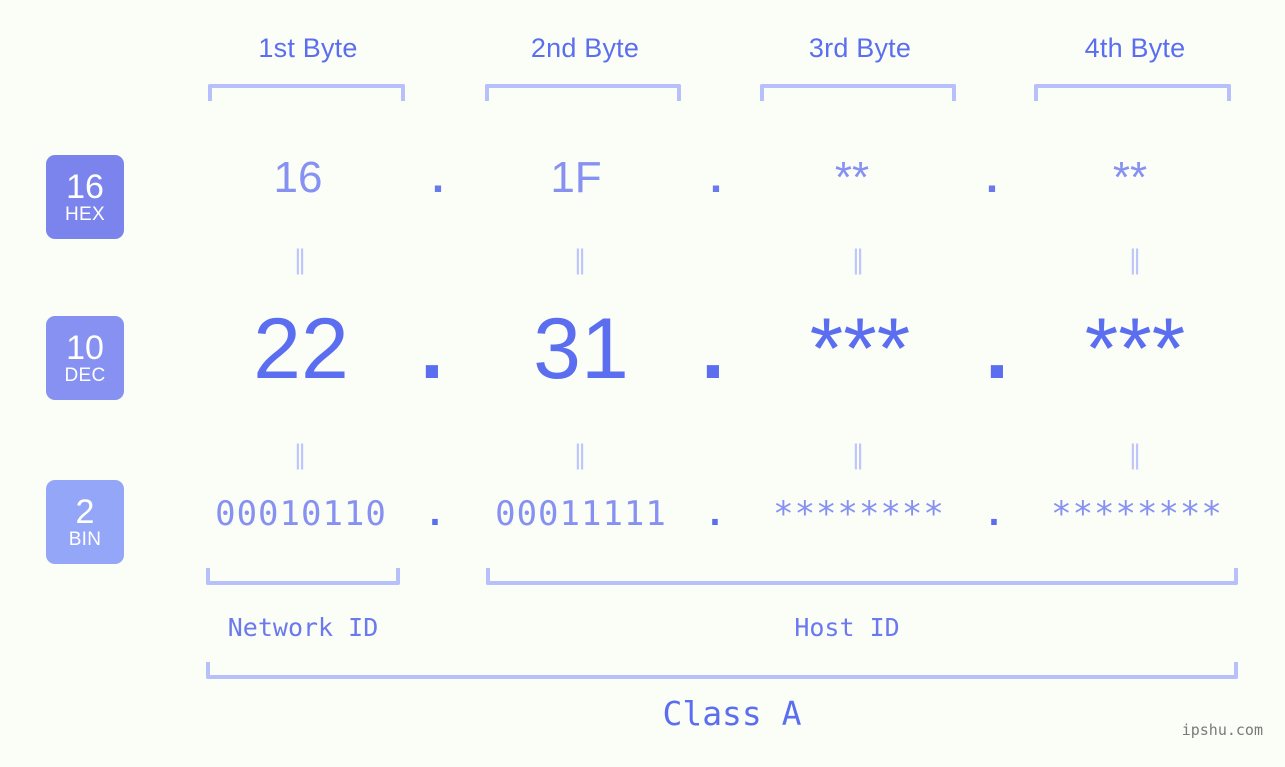  I want to click on radix-badge-dec: 10 DEC, so click(85, 358).